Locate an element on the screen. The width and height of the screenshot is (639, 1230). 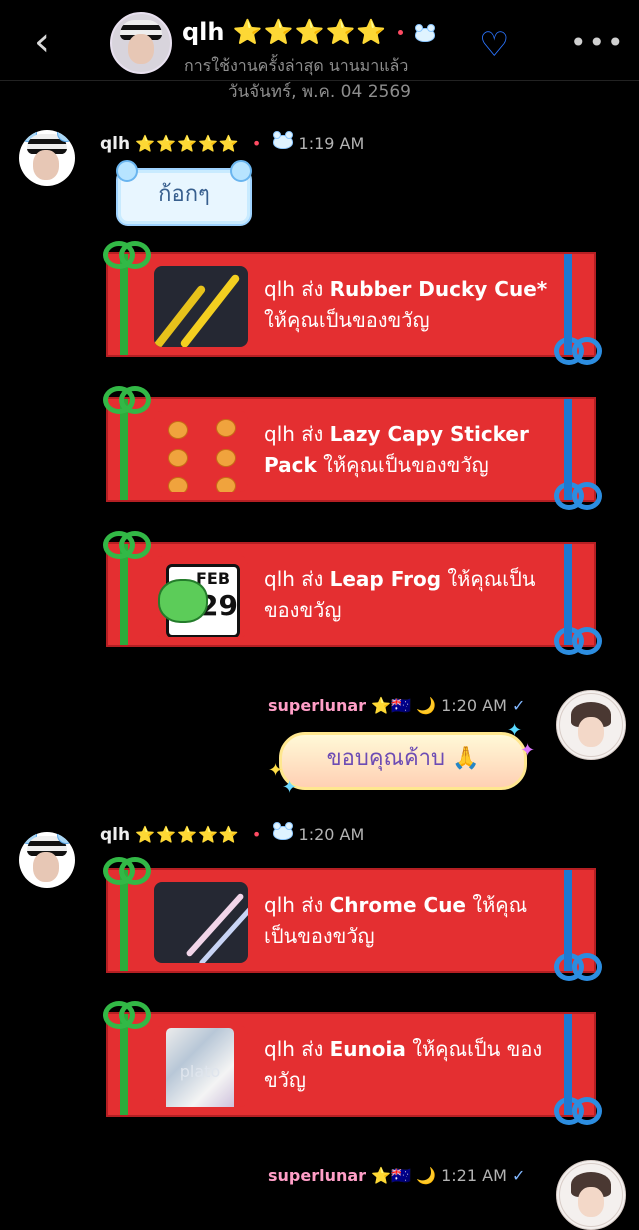
gift-card: qlh ส่ง Chrome Cue ให้คุณ เป็นของขวัญ is located at coordinates (352, 919).